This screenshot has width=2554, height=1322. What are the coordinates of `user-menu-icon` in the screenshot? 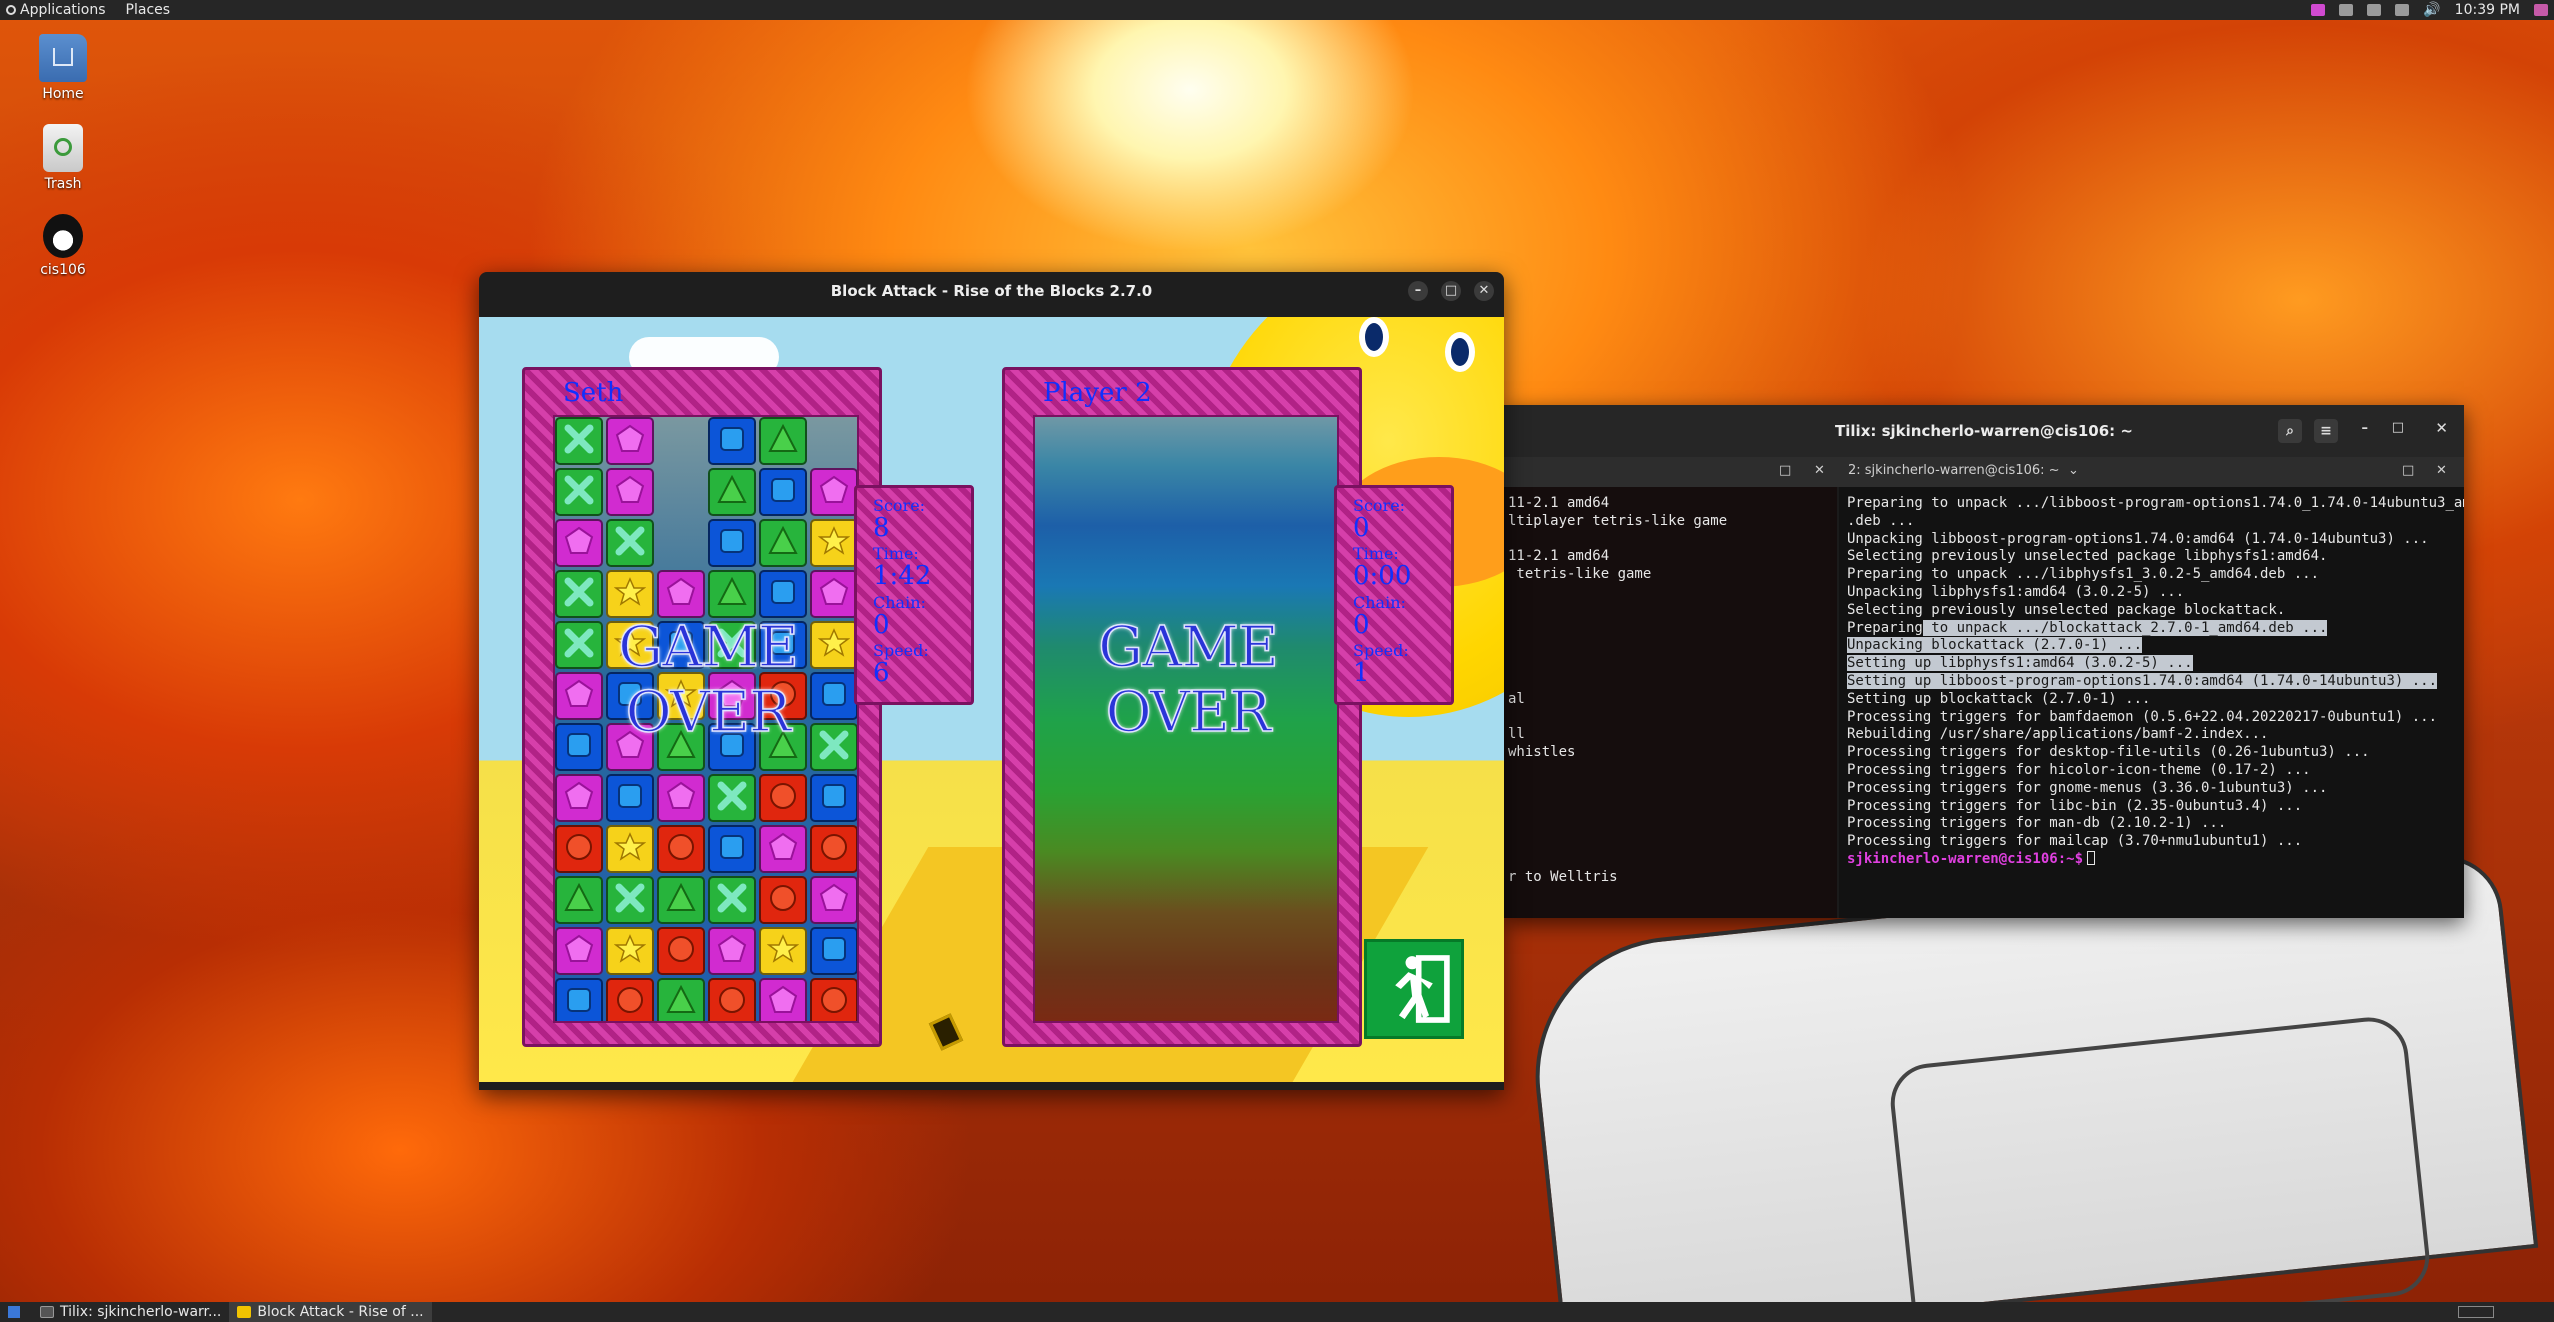 It's located at (2541, 10).